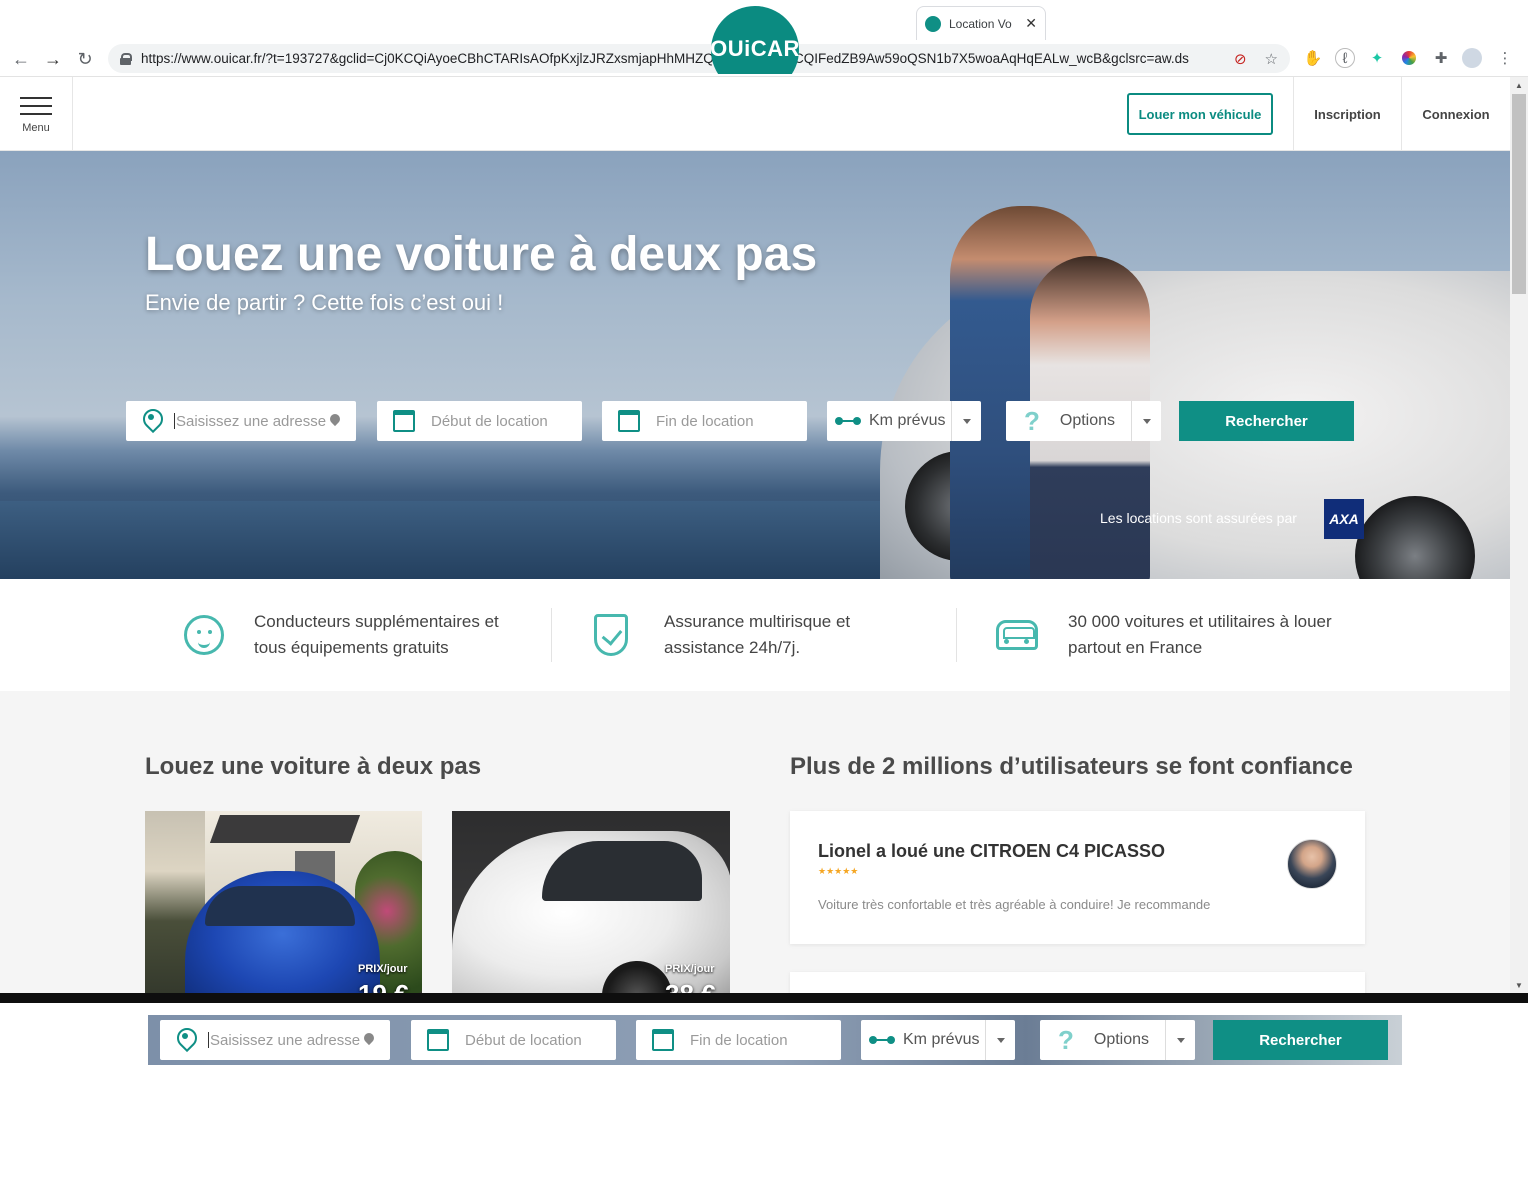 The image size is (1528, 1180). I want to click on menu-button: Menu, so click(36, 114).